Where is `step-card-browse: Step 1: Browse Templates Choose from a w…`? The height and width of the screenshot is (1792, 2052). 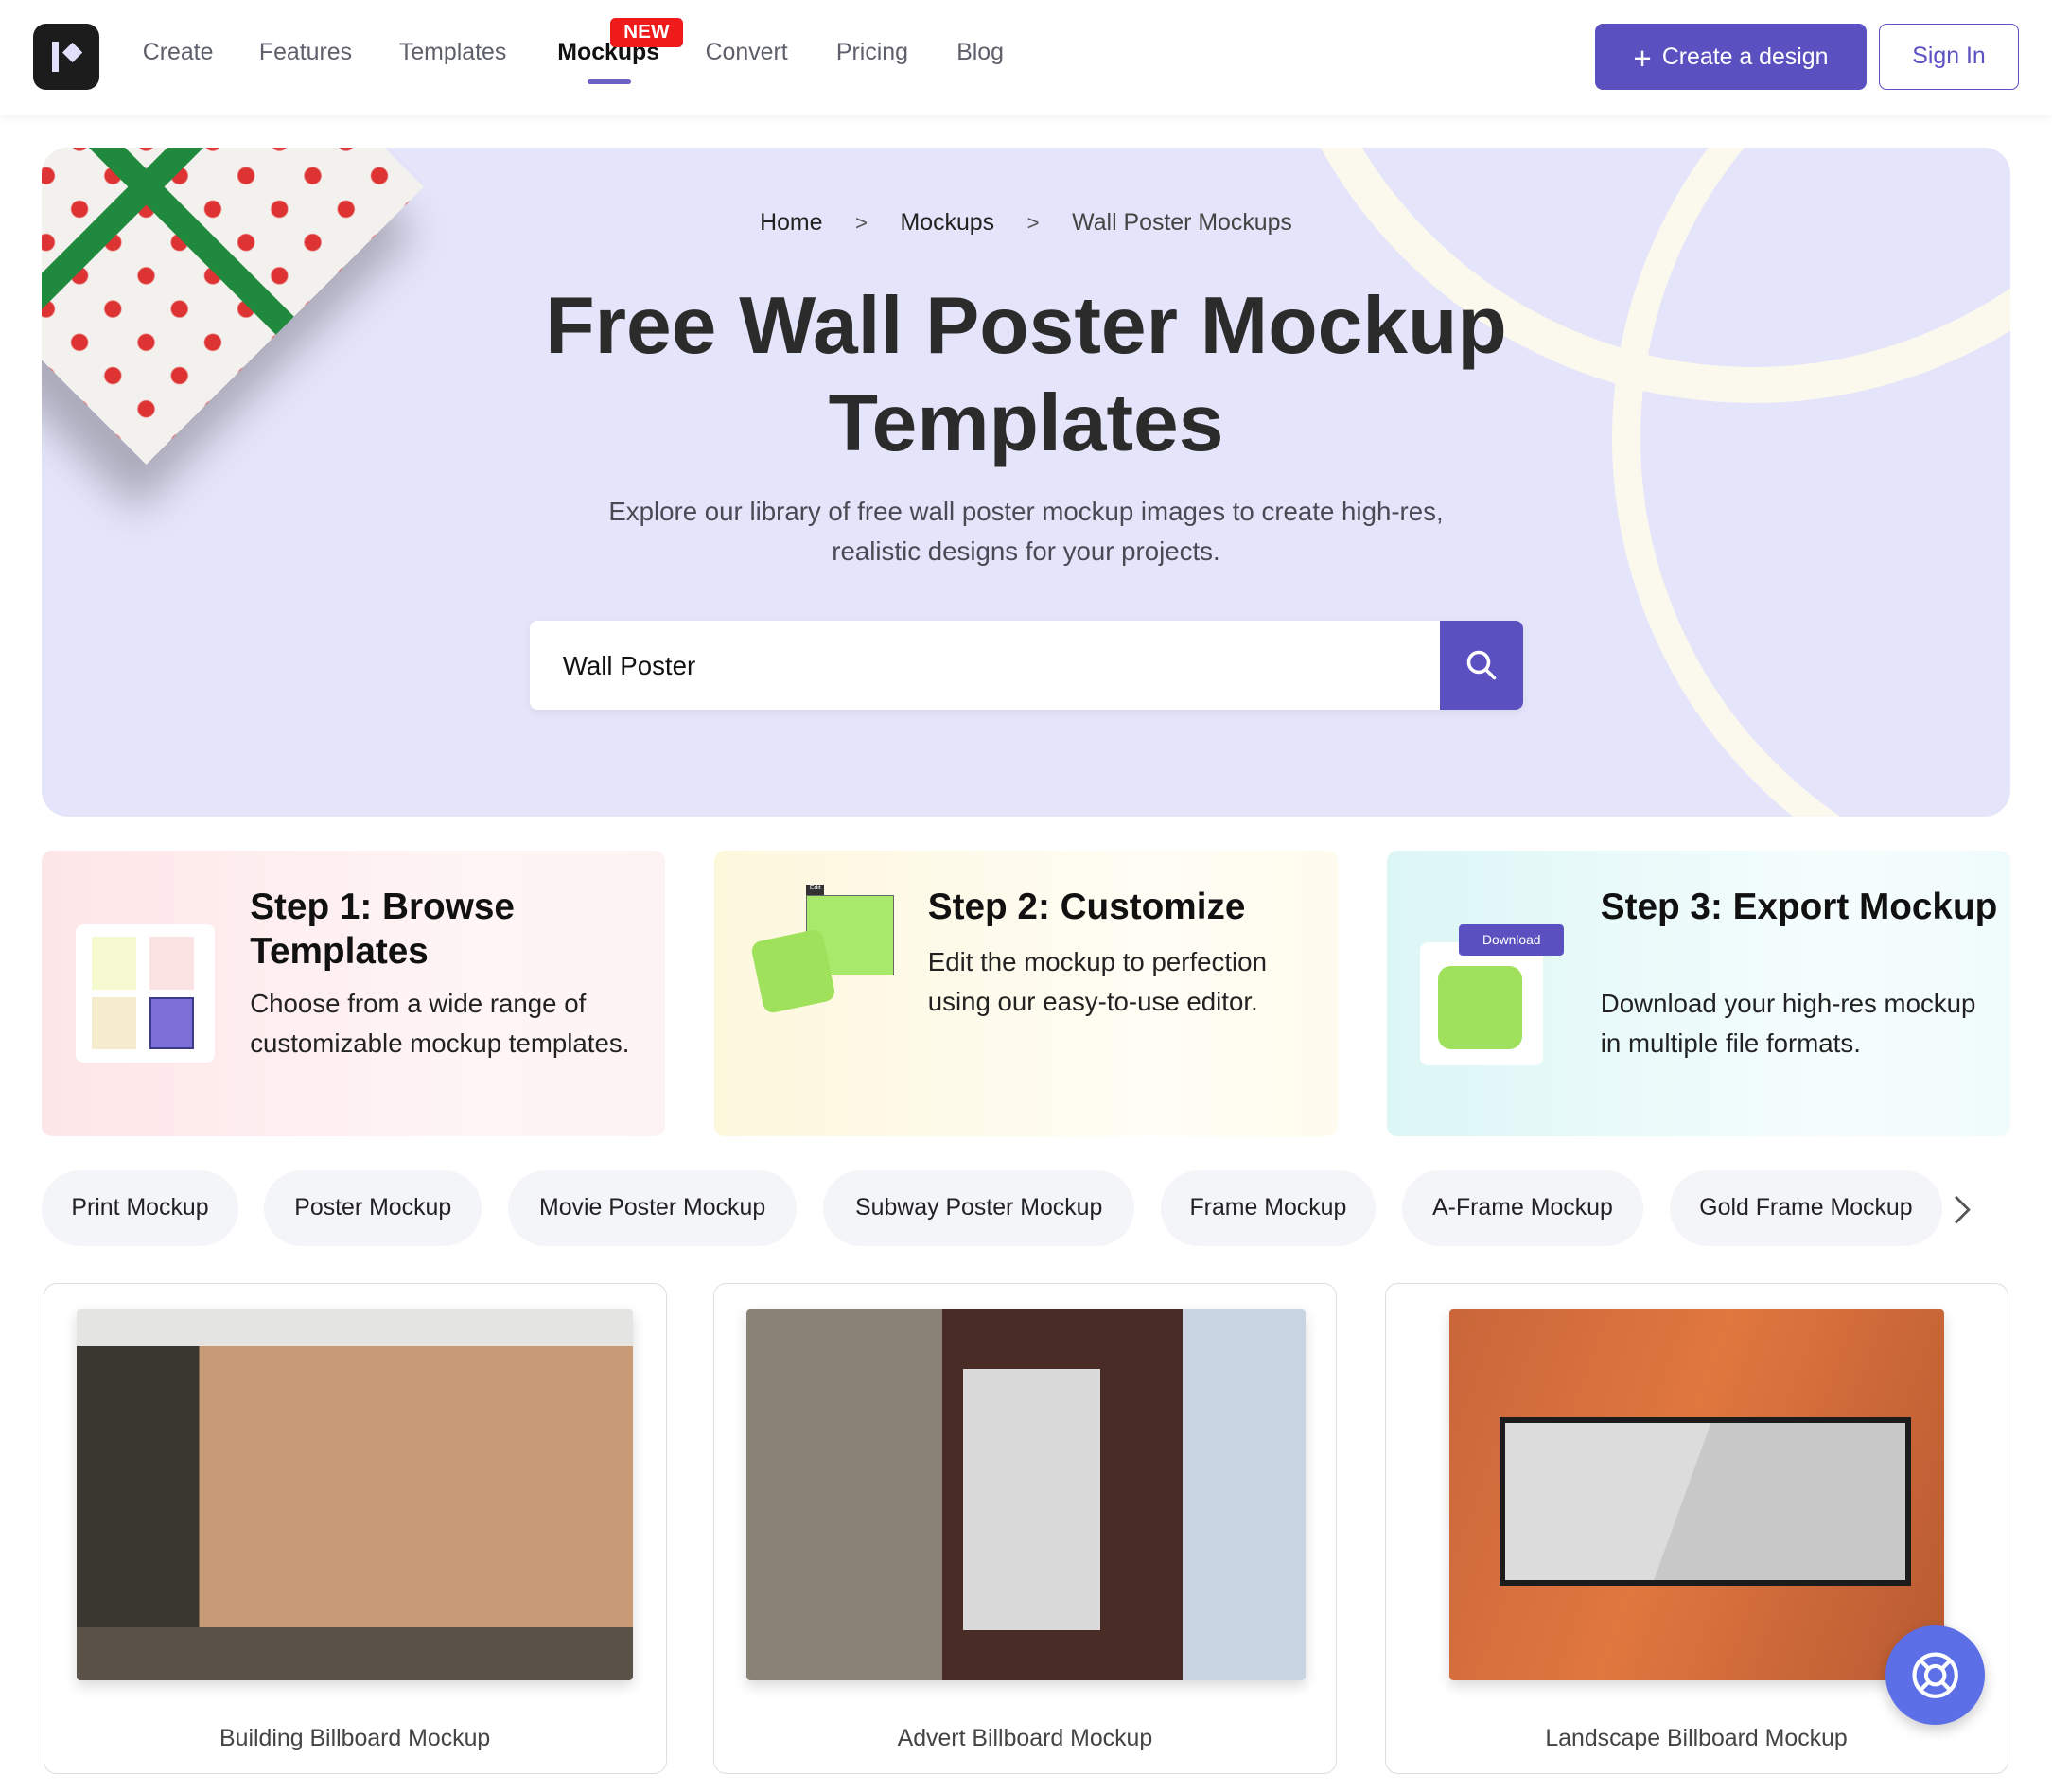
step-card-browse: Step 1: Browse Templates Choose from a w… is located at coordinates (353, 993).